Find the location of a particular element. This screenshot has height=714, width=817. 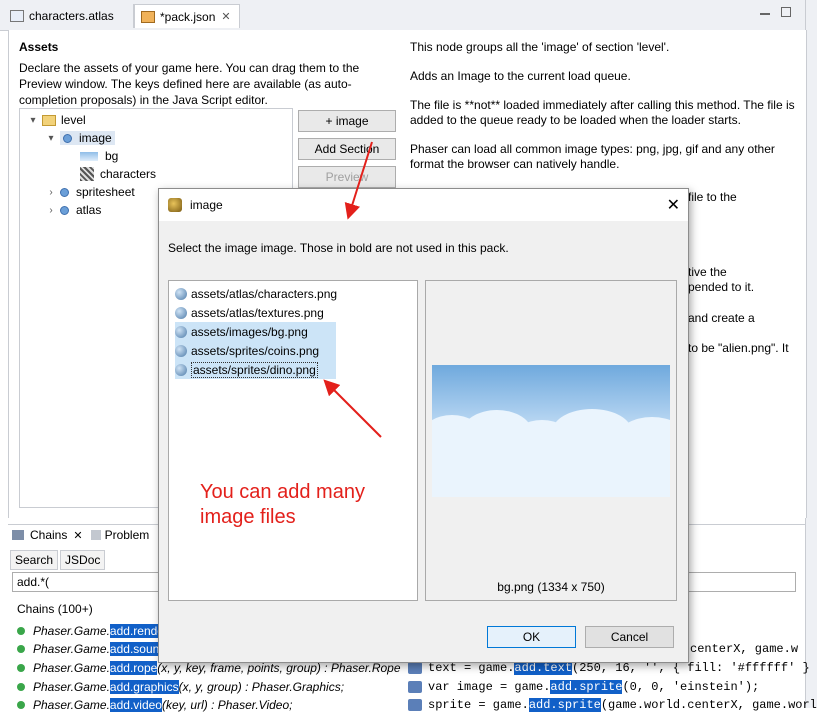

tree-item-level: ▾ level is located at coordinates (57, 120).